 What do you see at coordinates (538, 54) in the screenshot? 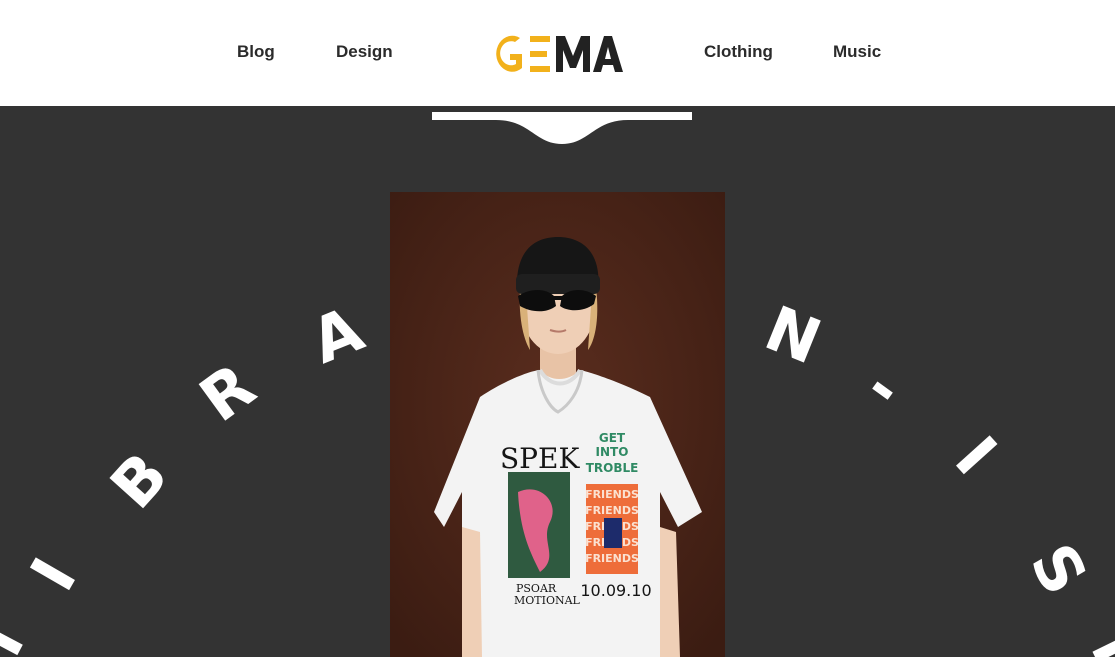
I see `logo-bar-middle` at bounding box center [538, 54].